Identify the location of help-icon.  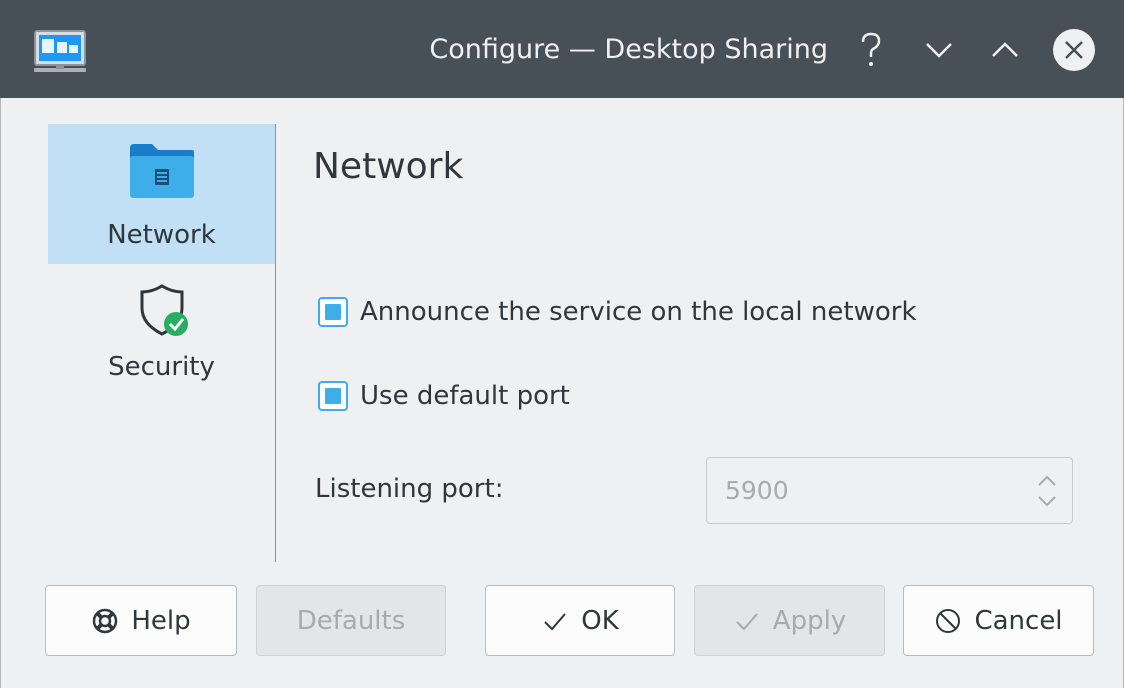
(871, 50).